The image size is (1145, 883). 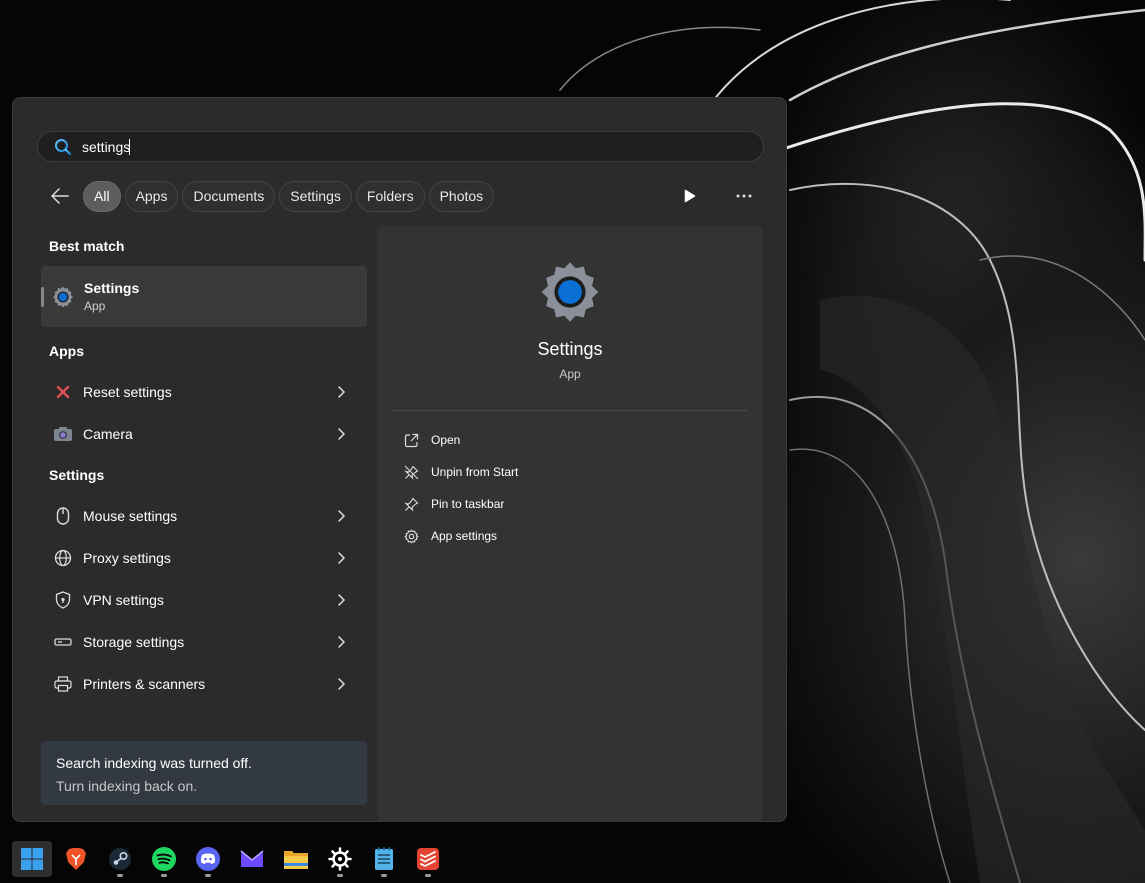 I want to click on result-camera: Camera, so click(x=204, y=434).